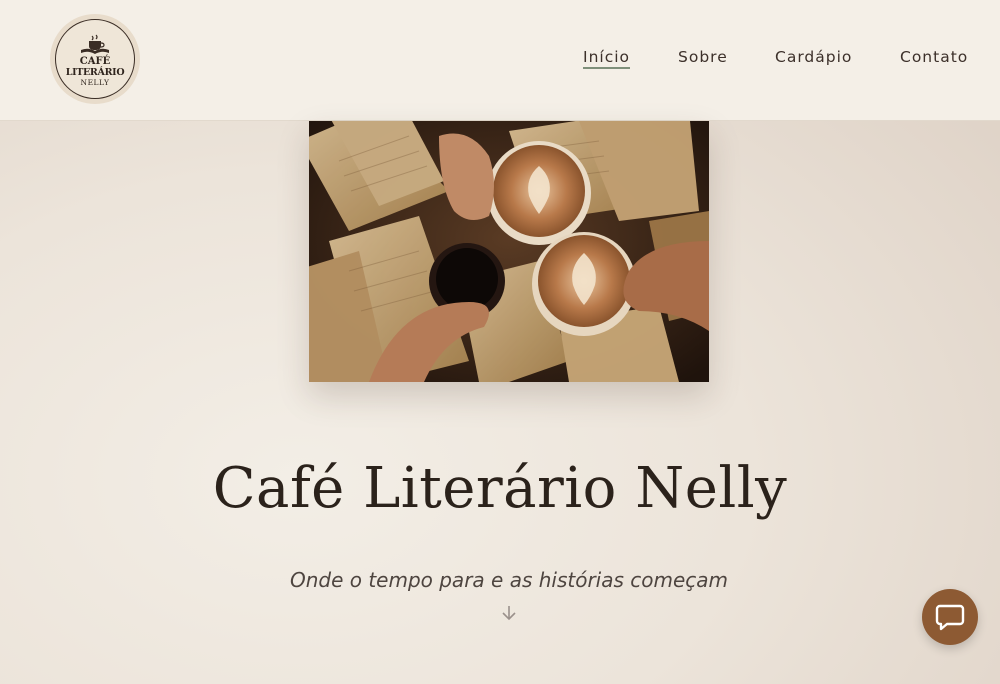 This screenshot has height=684, width=1000. What do you see at coordinates (813, 57) in the screenshot?
I see `nav-item-cardapio: Cardápio` at bounding box center [813, 57].